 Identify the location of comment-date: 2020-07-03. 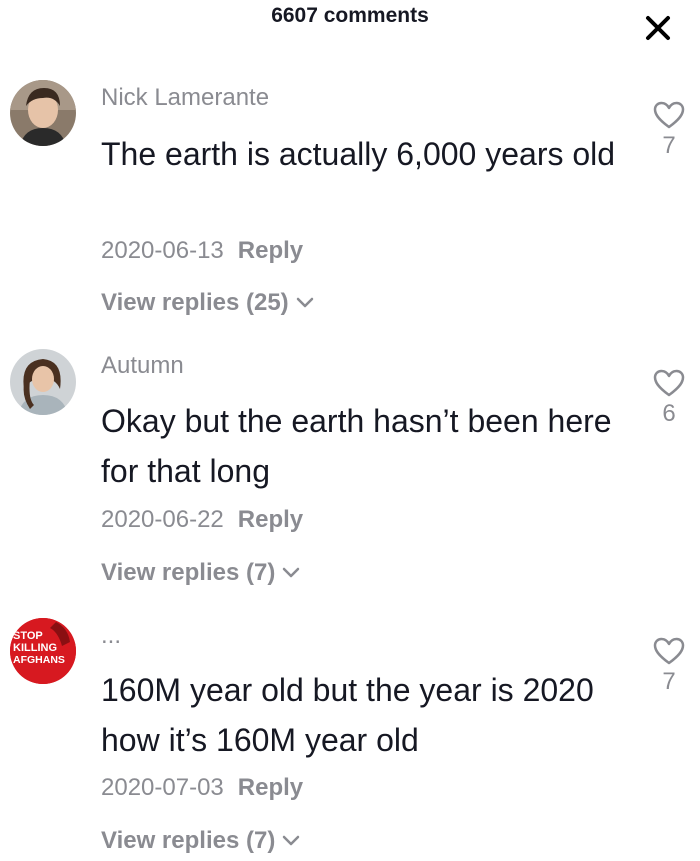
(162, 787).